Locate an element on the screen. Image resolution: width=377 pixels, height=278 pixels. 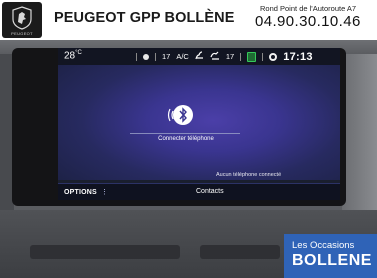
promo-badge: Les Occasions BOLLENE is located at coordinates (330, 256).